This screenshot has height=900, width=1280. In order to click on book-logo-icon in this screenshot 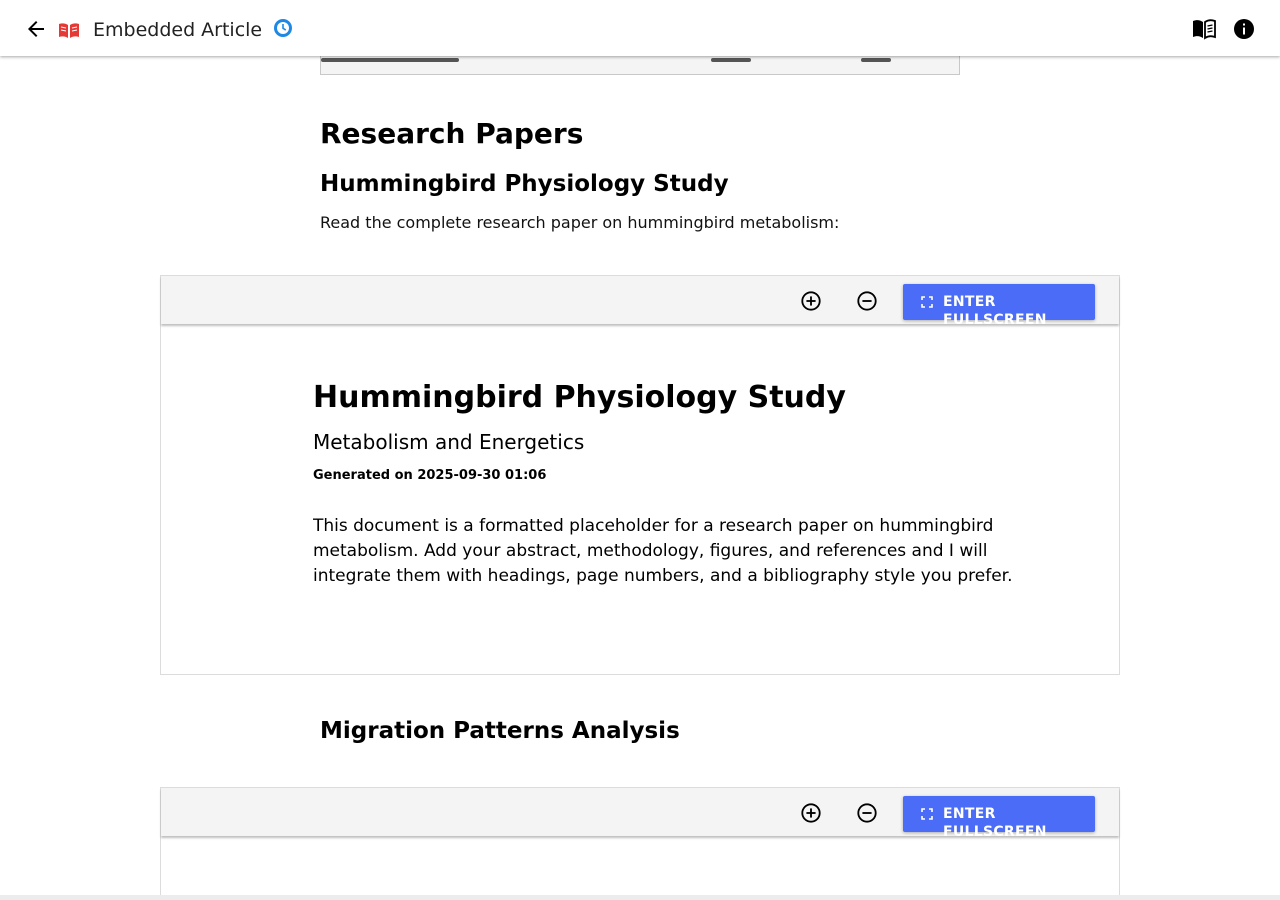, I will do `click(69, 30)`.